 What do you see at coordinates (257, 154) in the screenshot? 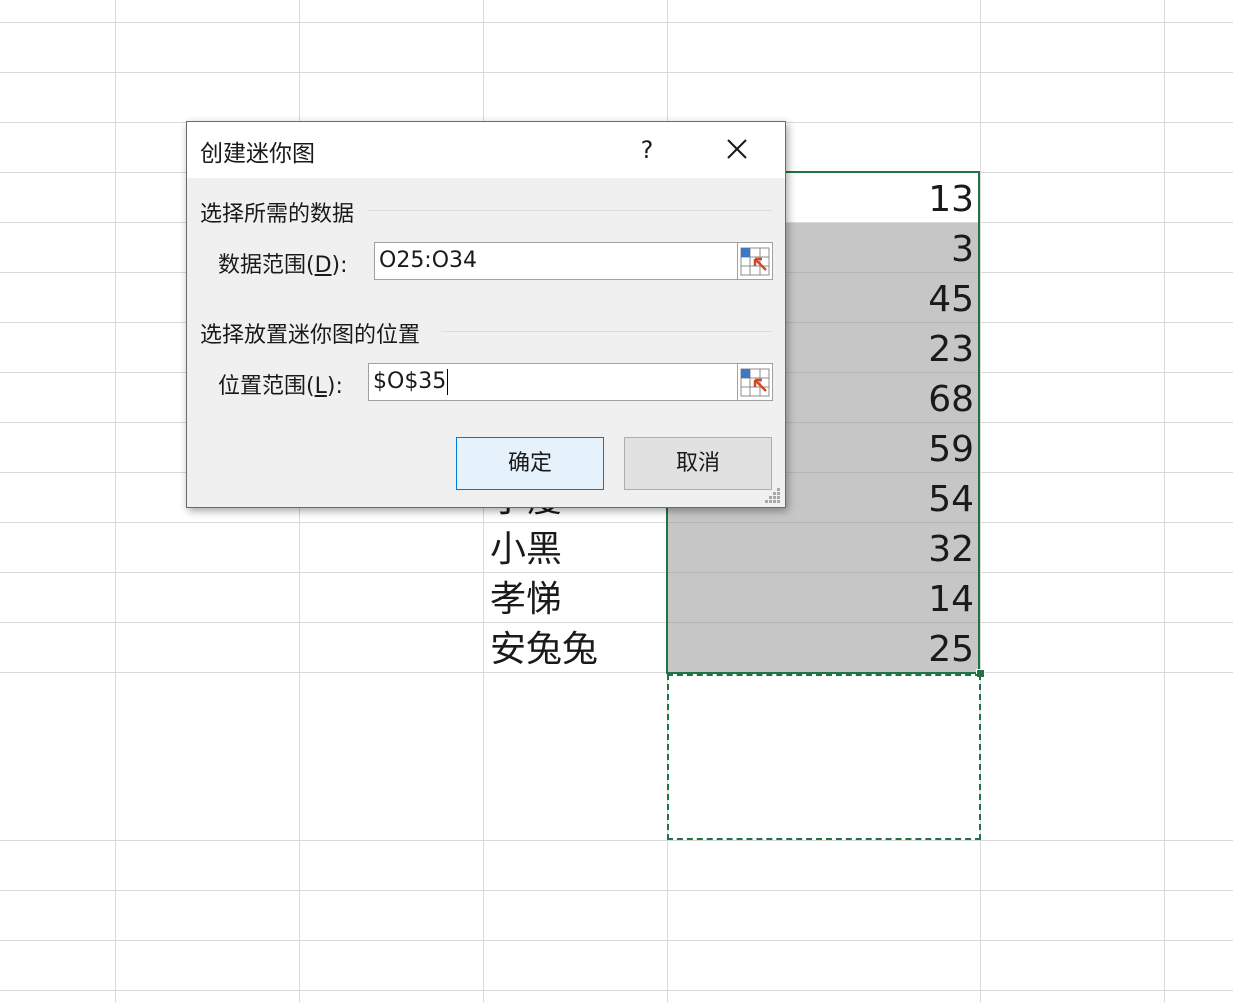
I see `dialog-title: 创建迷你图` at bounding box center [257, 154].